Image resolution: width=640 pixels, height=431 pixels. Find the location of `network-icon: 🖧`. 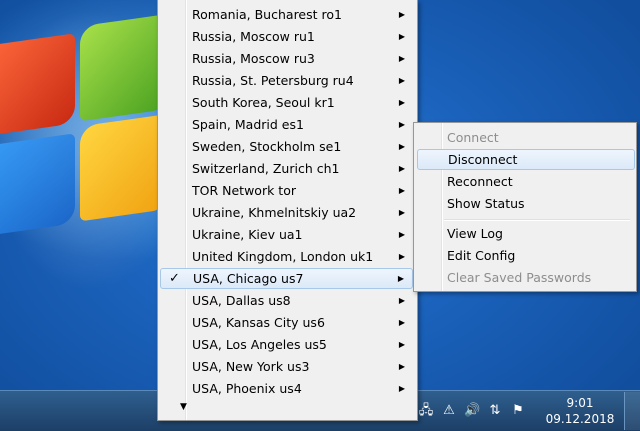

network-icon: 🖧 is located at coordinates (426, 411).